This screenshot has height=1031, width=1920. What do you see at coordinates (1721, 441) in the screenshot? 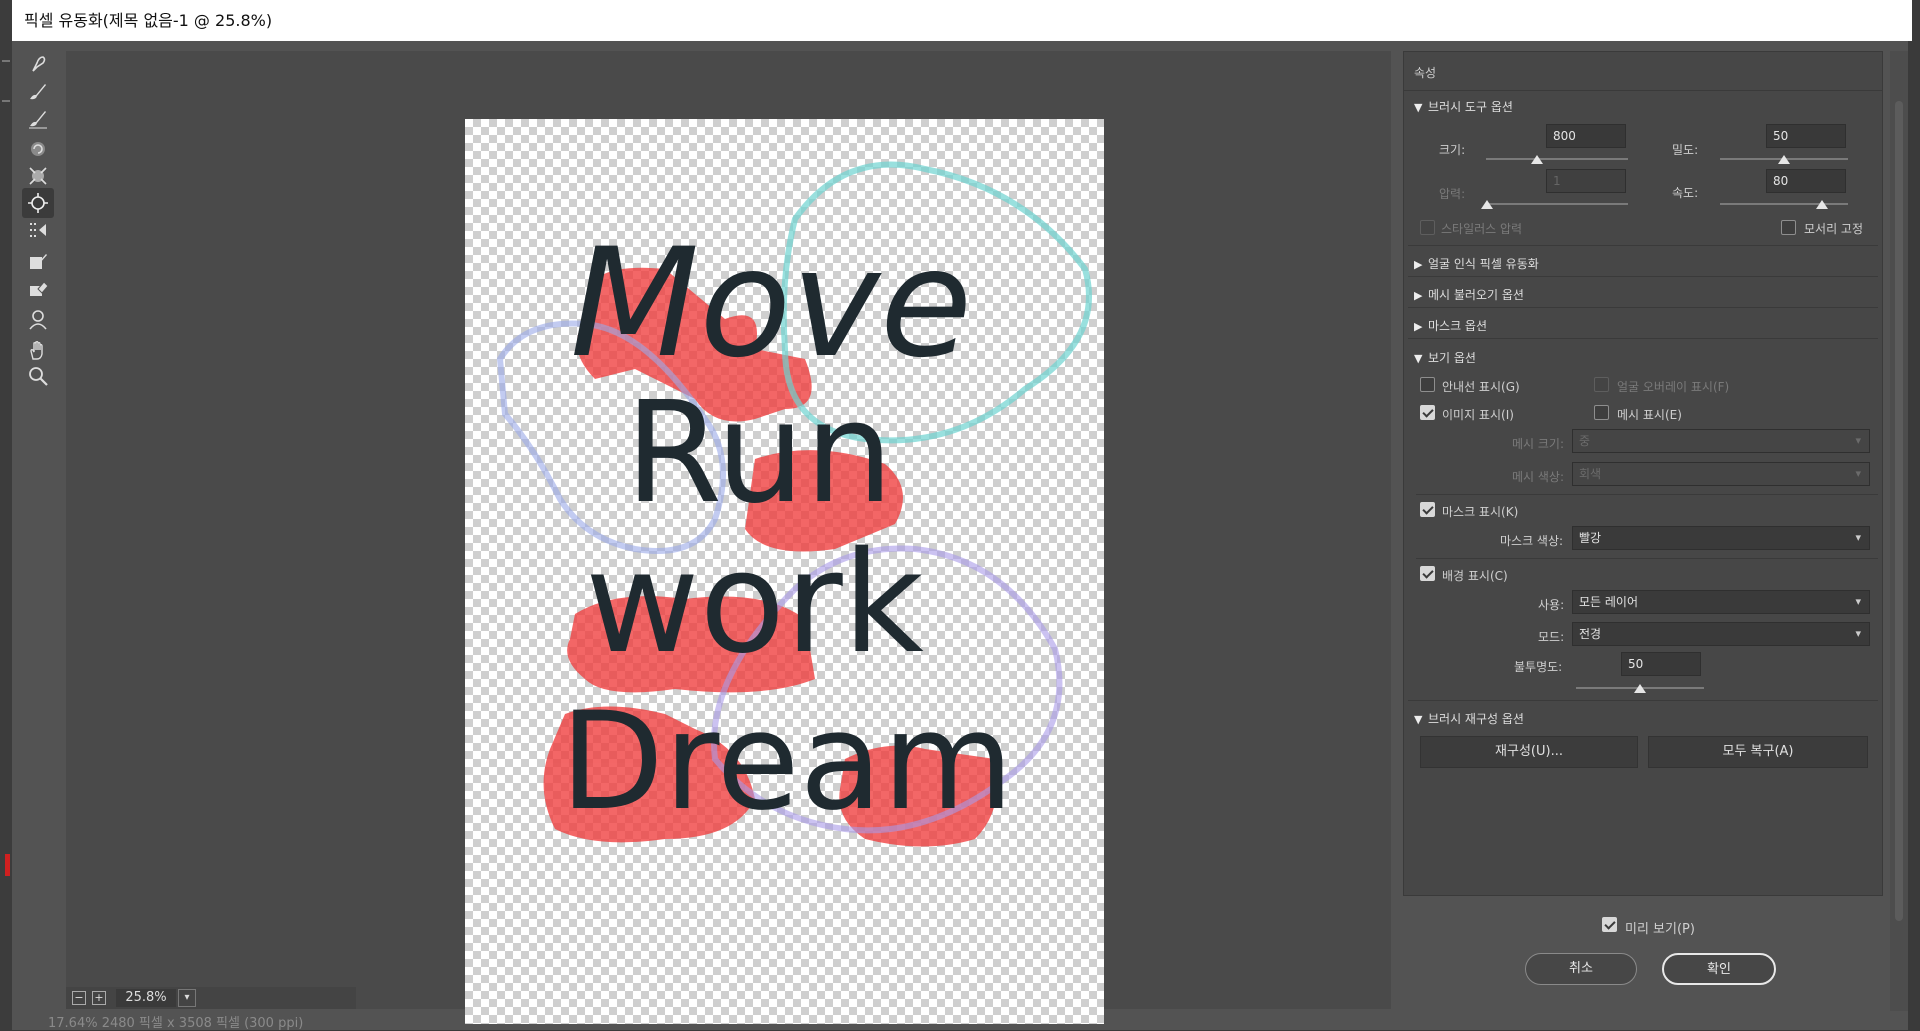
I see `mesh-size-select: 중 ▾` at bounding box center [1721, 441].